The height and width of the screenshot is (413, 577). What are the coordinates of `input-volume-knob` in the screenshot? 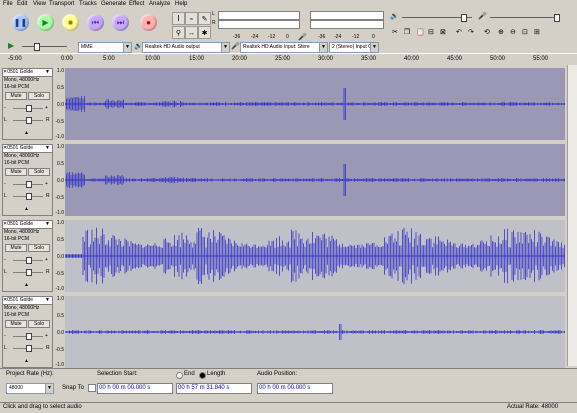 It's located at (557, 18).